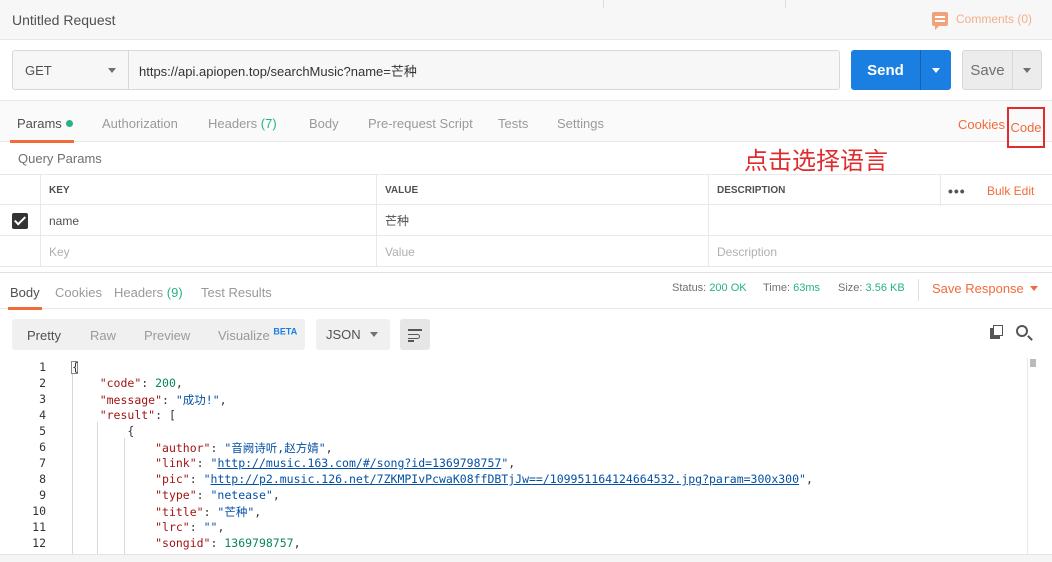  I want to click on checkbox-checked-icon, so click(20, 220).